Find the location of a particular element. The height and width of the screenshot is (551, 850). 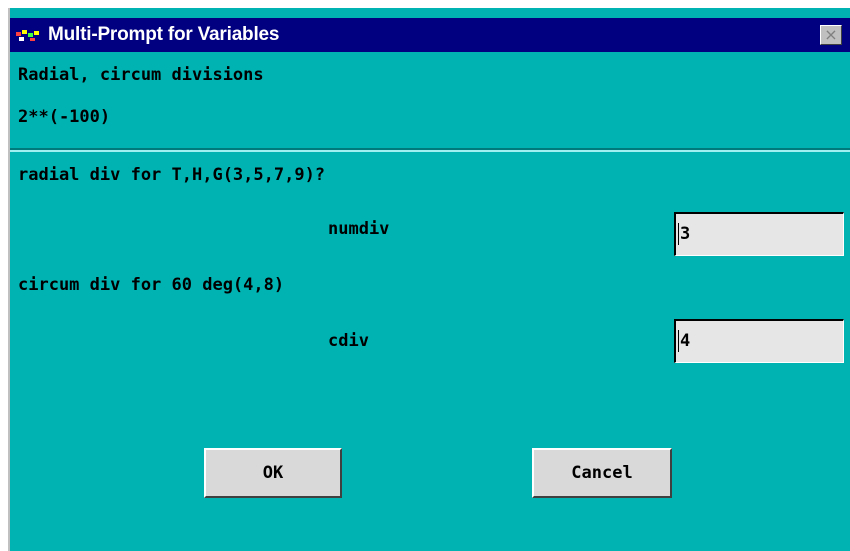

cdiv-input: 4 is located at coordinates (759, 341).